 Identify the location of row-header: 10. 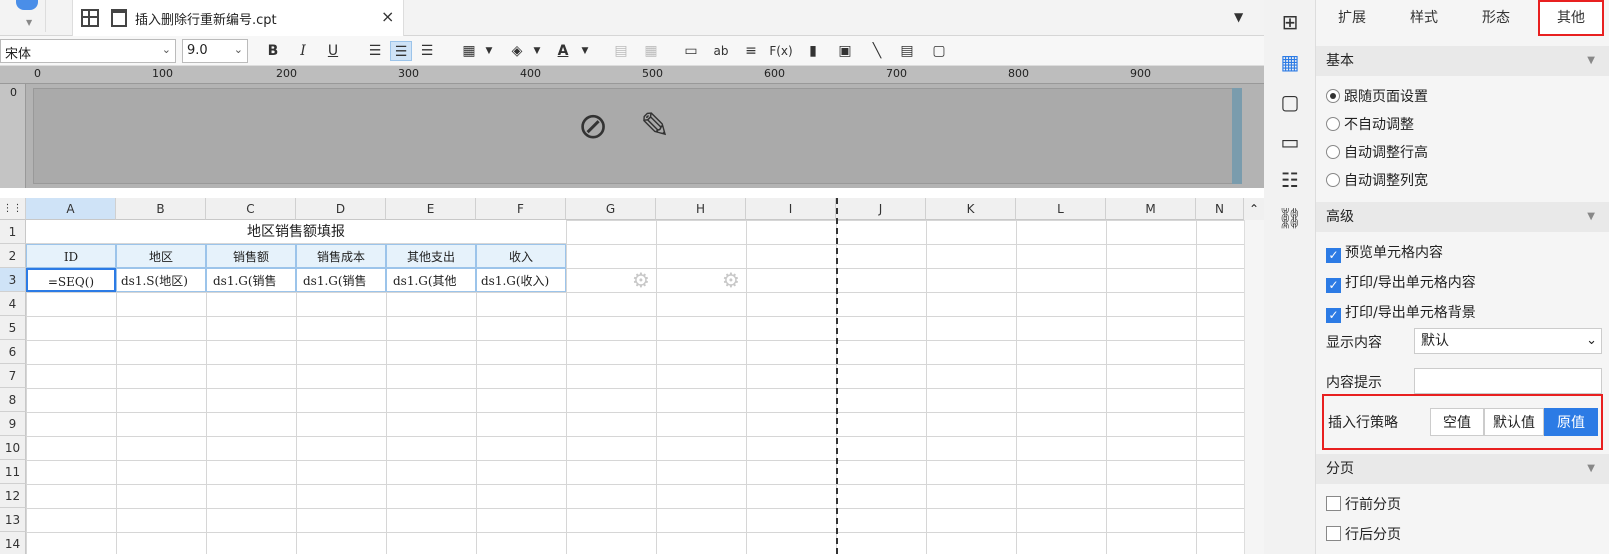
(13, 448).